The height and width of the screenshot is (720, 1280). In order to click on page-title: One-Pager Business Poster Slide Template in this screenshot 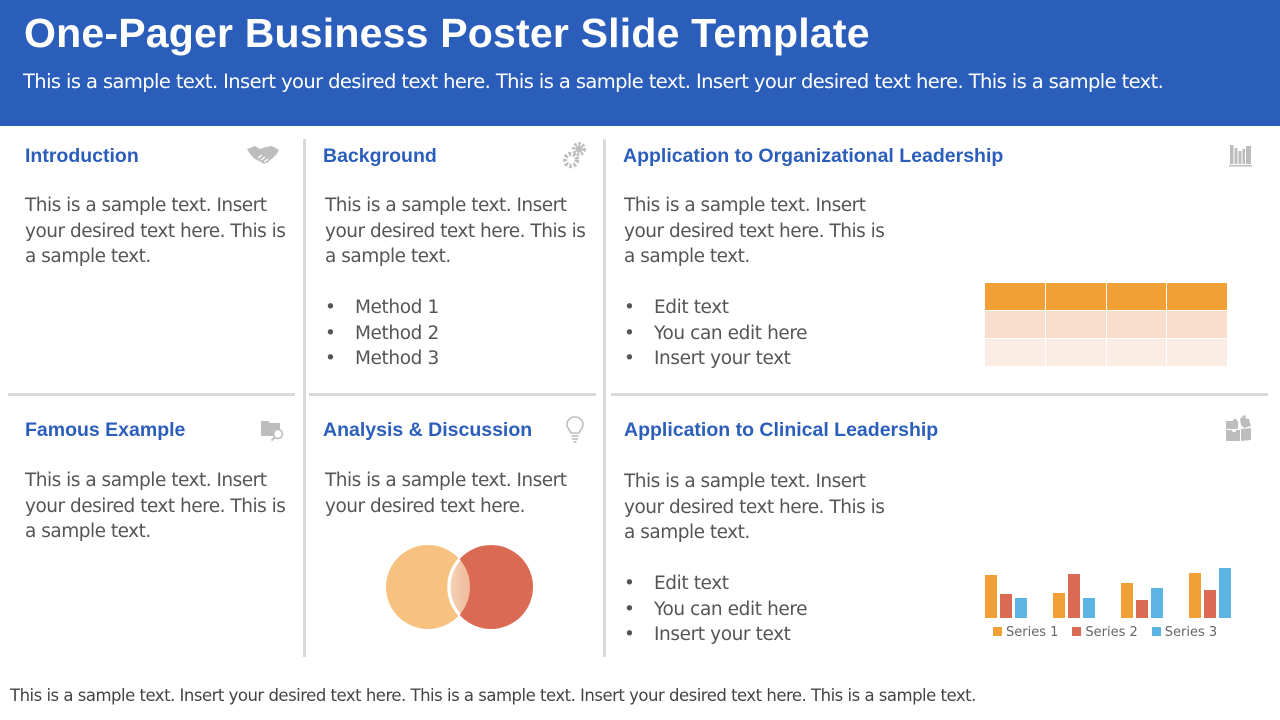, I will do `click(447, 33)`.